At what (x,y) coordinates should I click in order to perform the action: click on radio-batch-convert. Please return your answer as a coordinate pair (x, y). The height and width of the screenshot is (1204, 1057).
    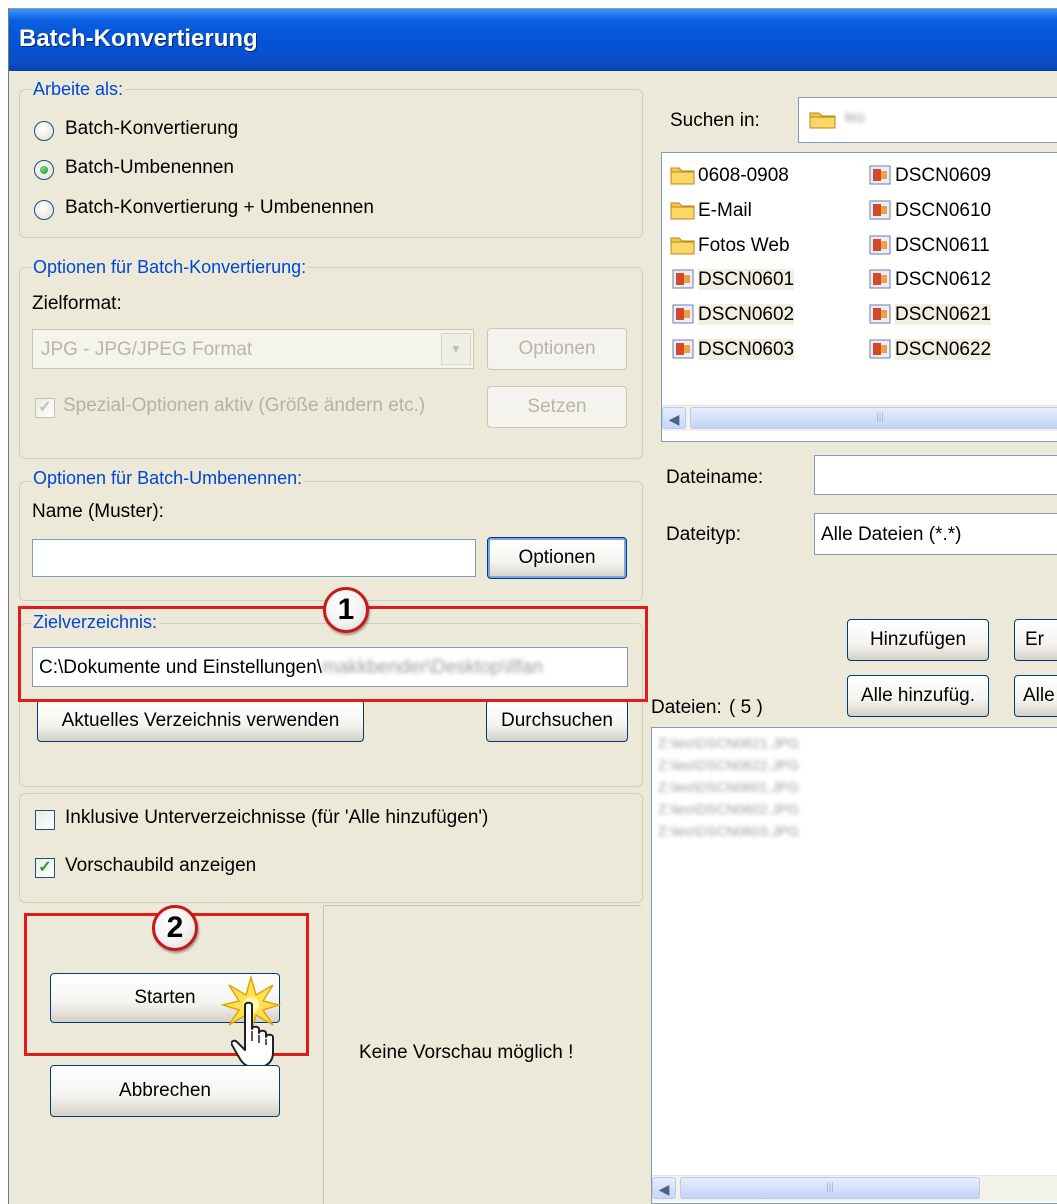
    Looking at the image, I should click on (44, 131).